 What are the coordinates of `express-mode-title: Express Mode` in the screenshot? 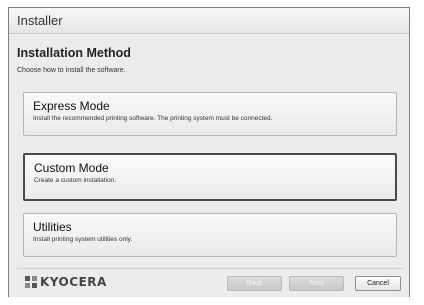 It's located at (71, 106).